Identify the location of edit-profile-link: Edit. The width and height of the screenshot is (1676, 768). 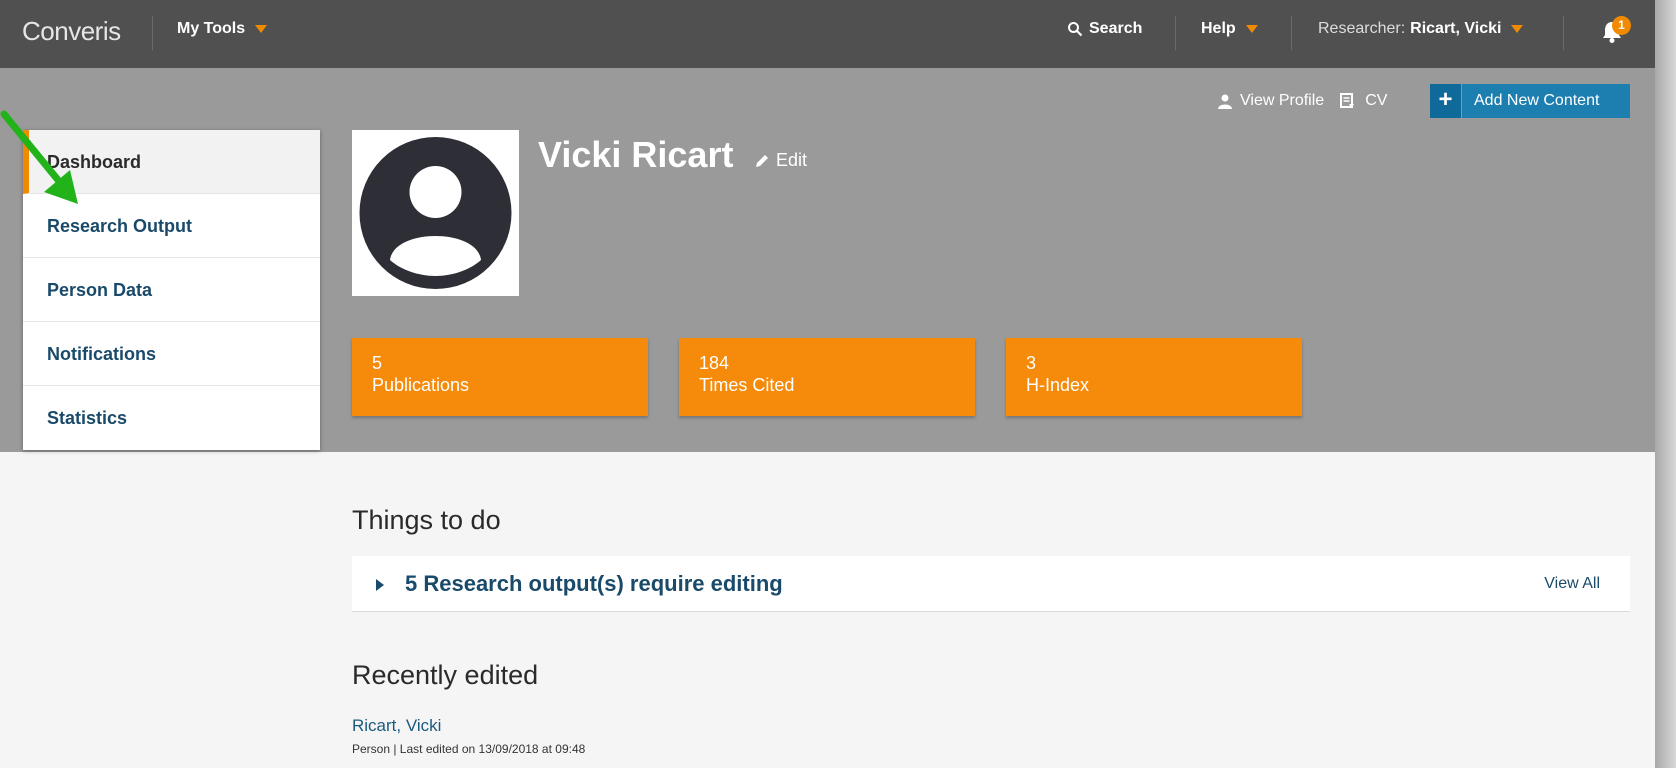
(780, 160).